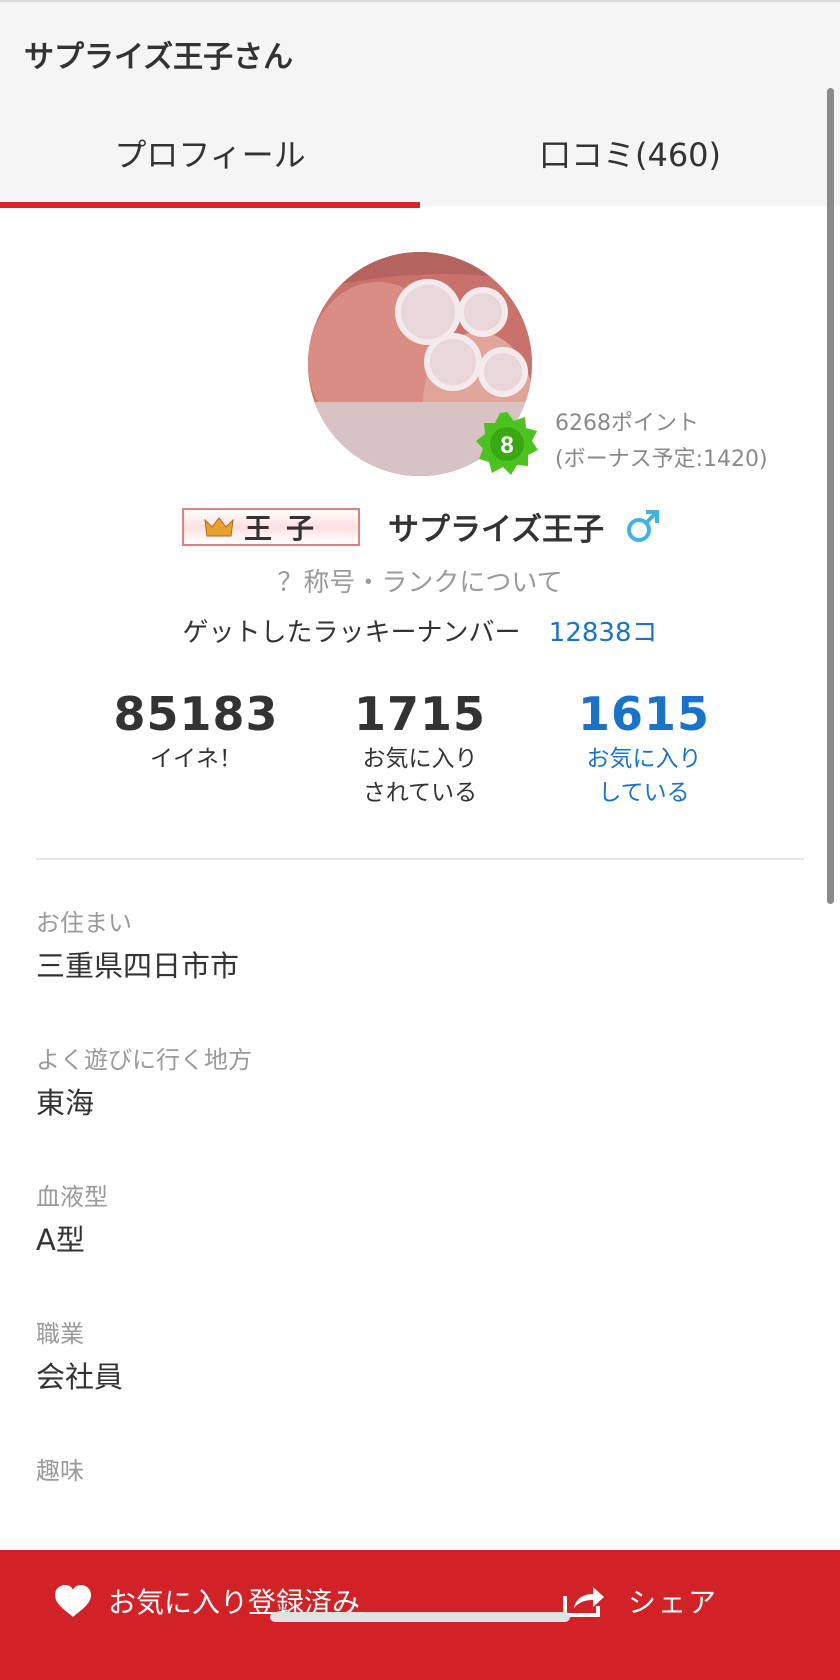  I want to click on field-label: 血液型, so click(72, 1197).